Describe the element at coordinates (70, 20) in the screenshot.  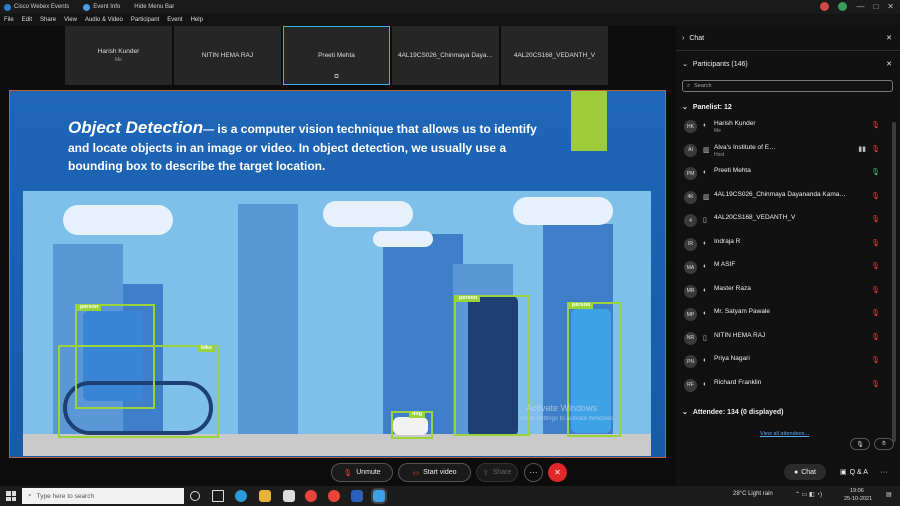
I see `menu-view: View` at that location.